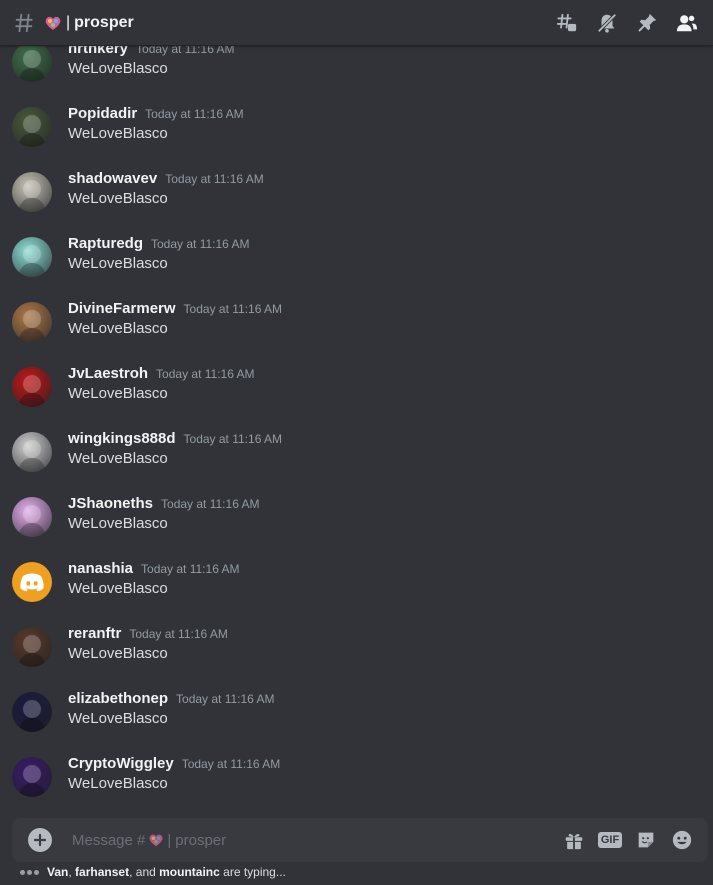 Image resolution: width=713 pixels, height=885 pixels. What do you see at coordinates (104, 22) in the screenshot?
I see `channel-name: prosper` at bounding box center [104, 22].